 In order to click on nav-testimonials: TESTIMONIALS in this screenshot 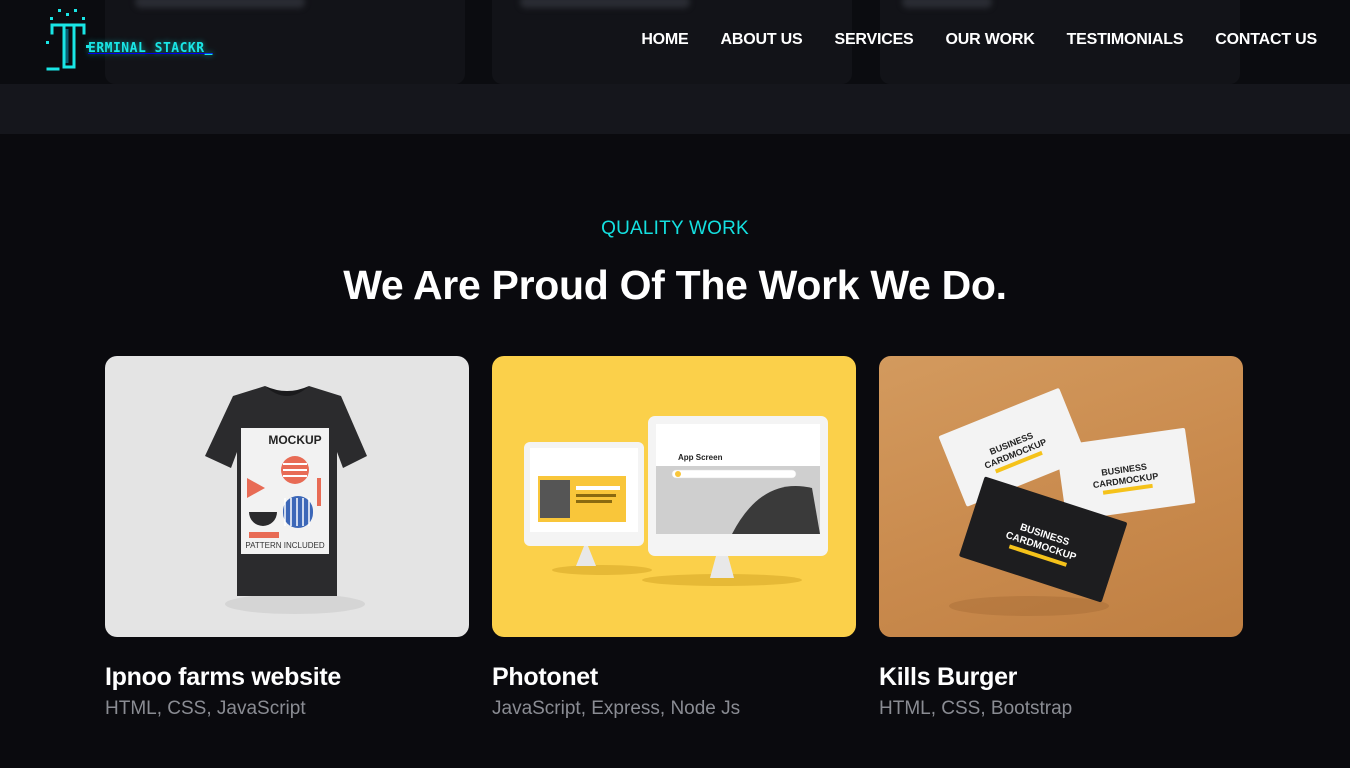, I will do `click(1125, 40)`.